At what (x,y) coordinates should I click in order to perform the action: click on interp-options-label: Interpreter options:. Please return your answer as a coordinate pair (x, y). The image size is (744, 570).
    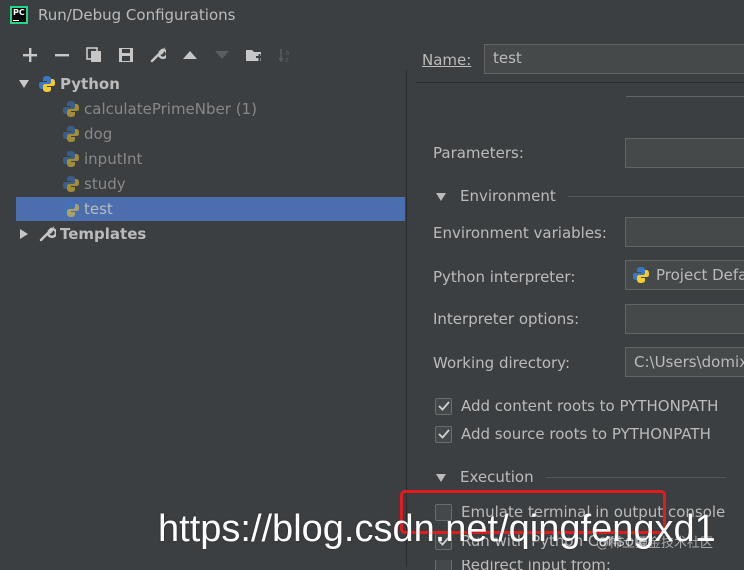
    Looking at the image, I should click on (506, 319).